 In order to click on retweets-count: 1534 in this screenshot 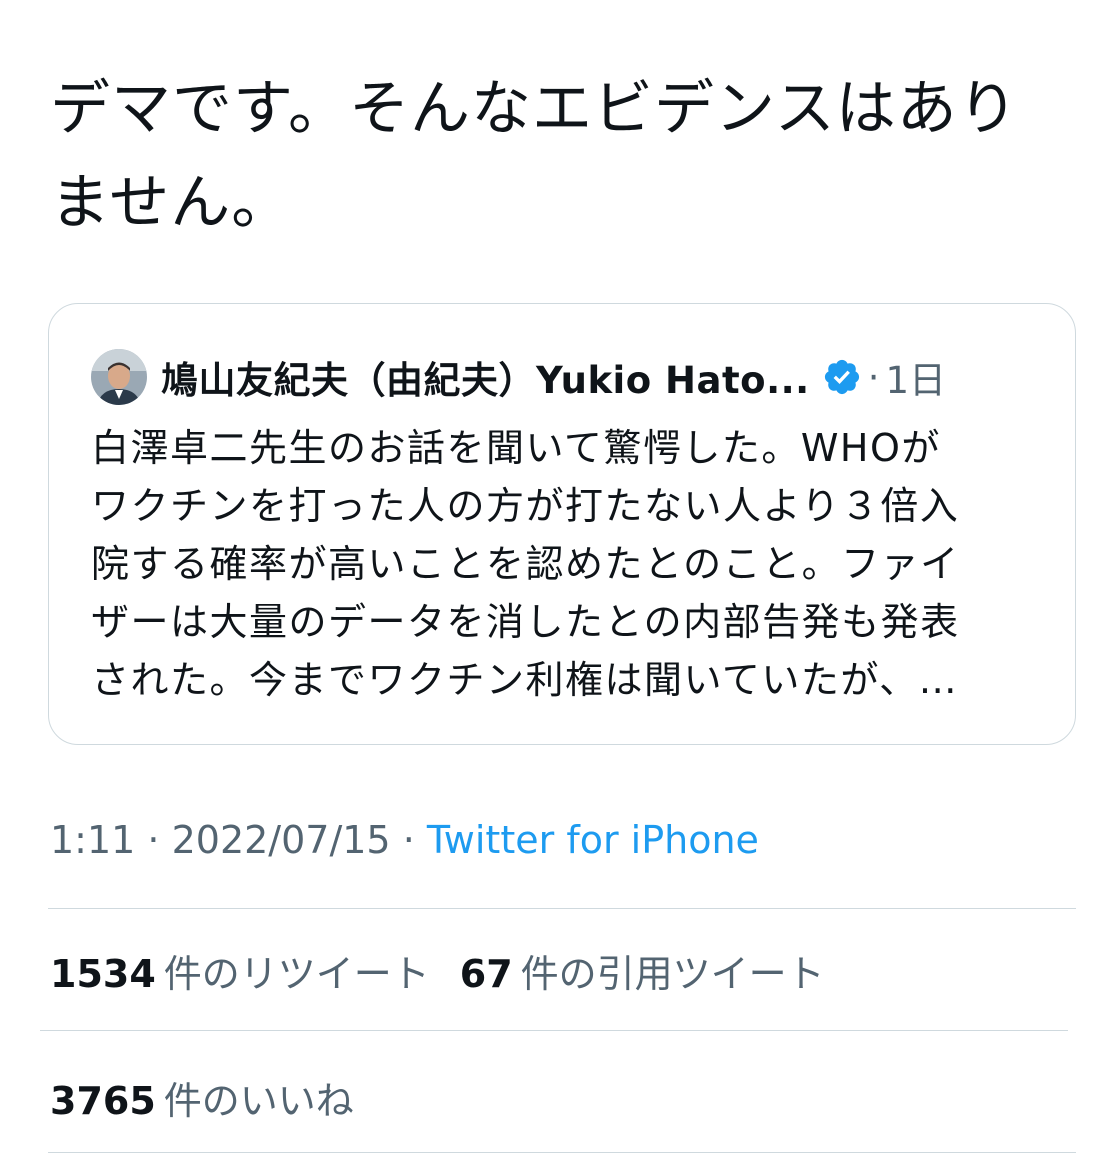, I will do `click(103, 974)`.